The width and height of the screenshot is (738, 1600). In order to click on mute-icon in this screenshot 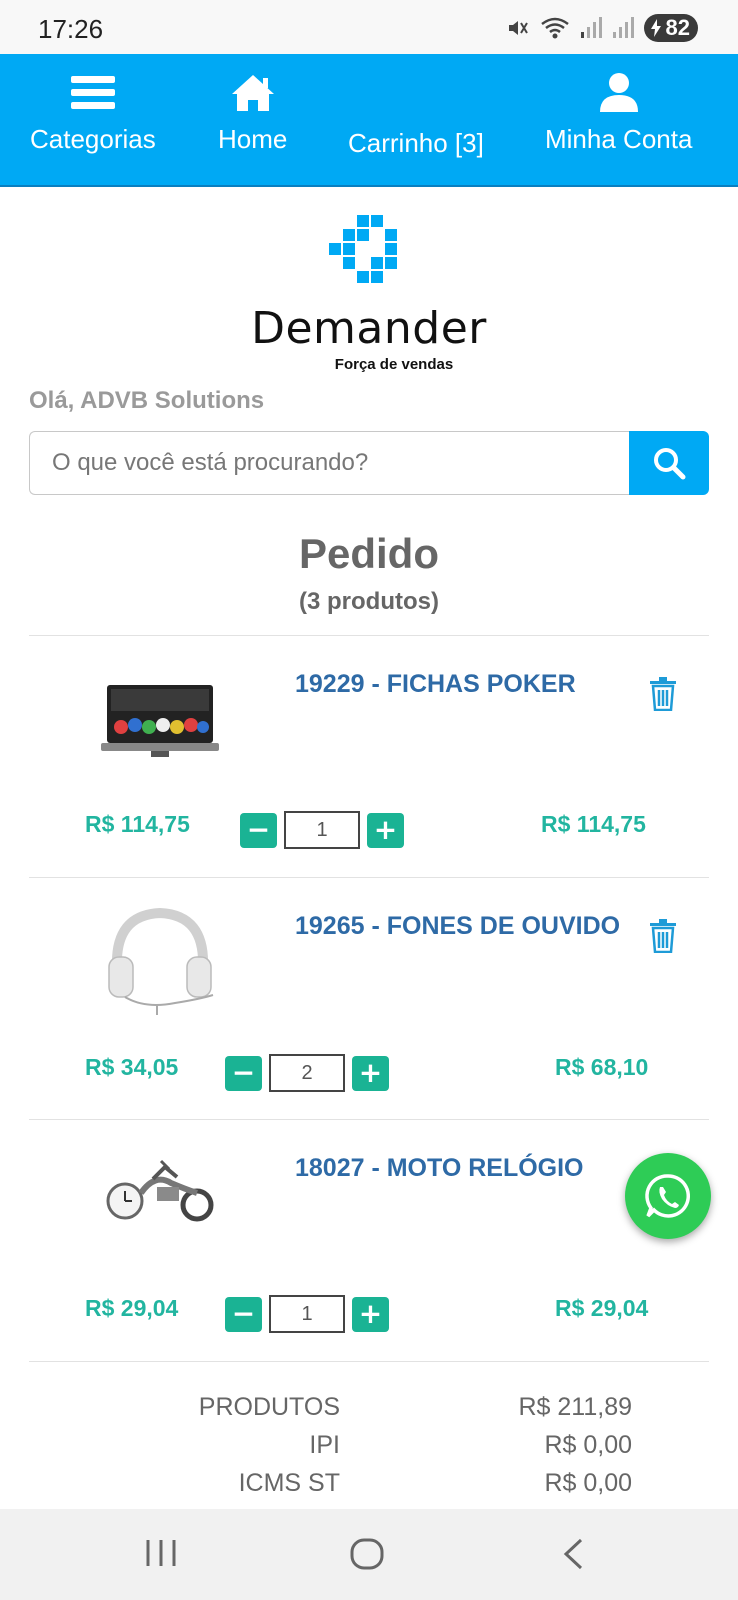, I will do `click(518, 28)`.